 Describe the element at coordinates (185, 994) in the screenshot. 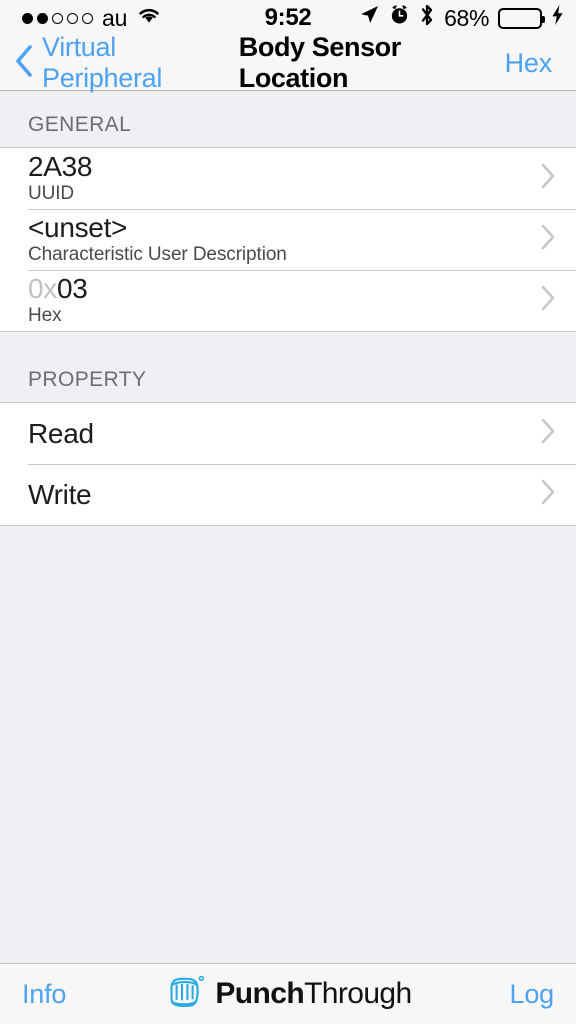

I see `punchthrough-fist-logo` at that location.